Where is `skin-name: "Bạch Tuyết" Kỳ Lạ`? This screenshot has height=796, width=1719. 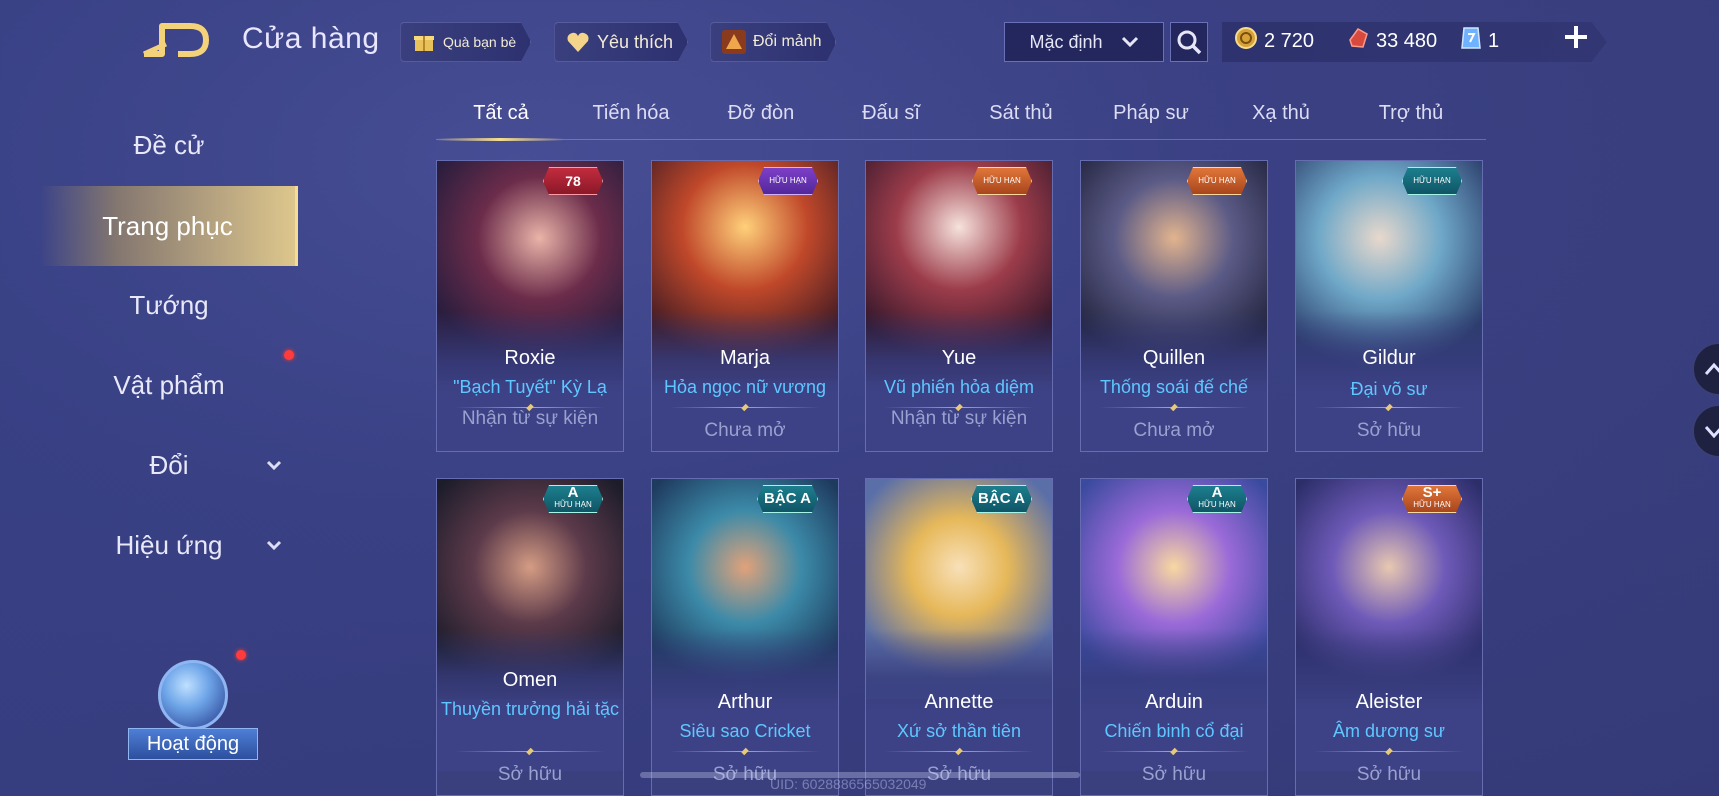
skin-name: "Bạch Tuyết" Kỳ Lạ is located at coordinates (530, 387).